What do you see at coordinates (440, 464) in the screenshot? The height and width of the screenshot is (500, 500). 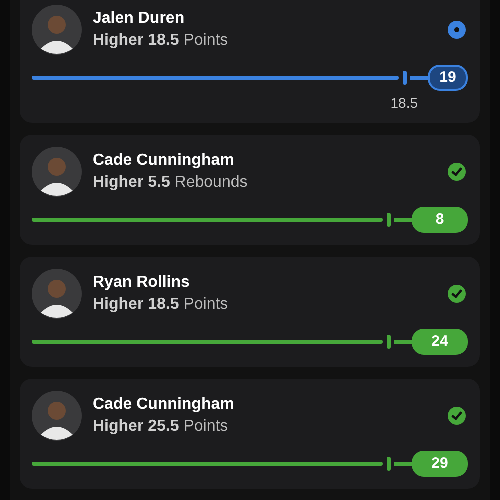 I see `result-badge: 29` at bounding box center [440, 464].